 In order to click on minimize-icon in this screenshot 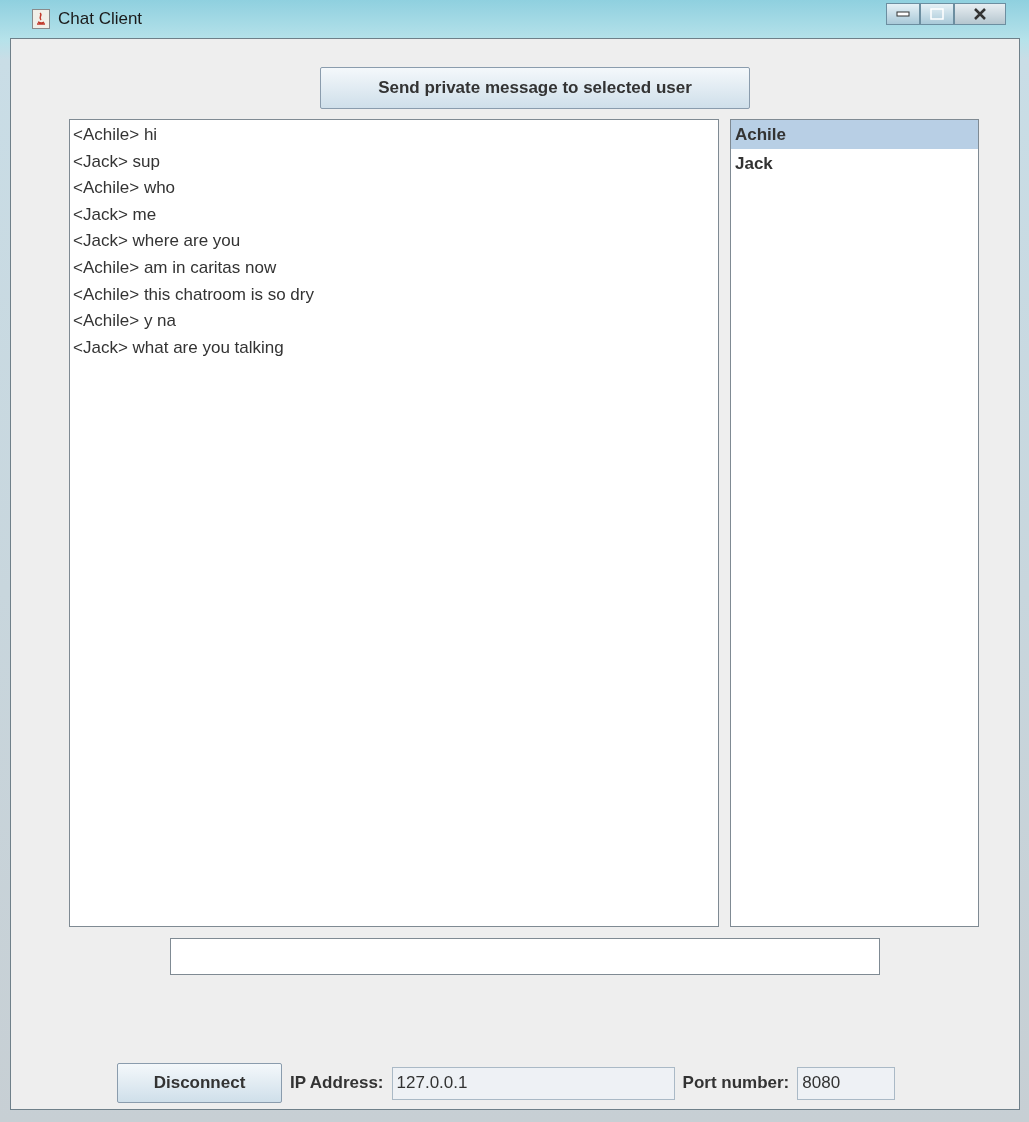, I will do `click(903, 14)`.